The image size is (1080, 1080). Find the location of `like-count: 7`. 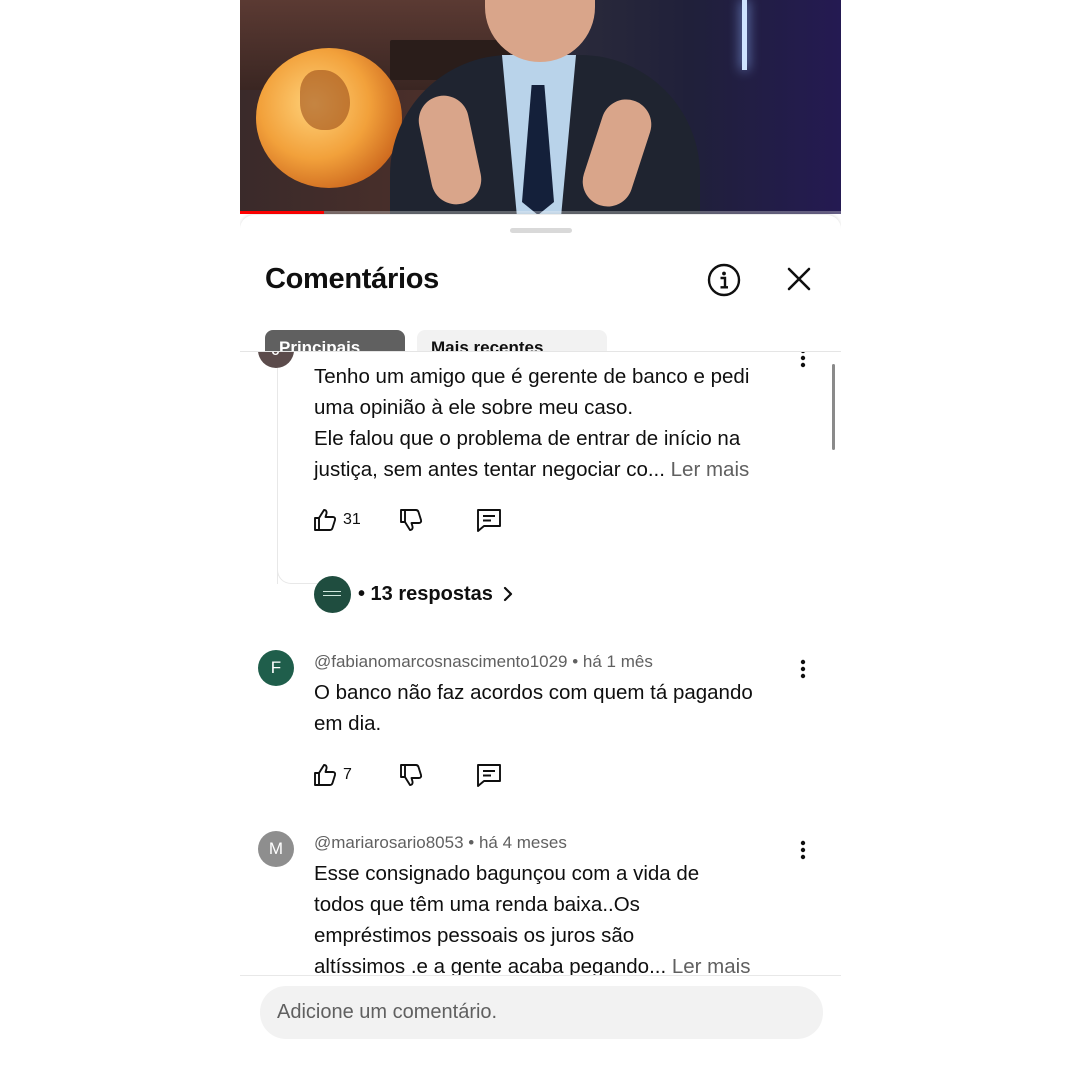

like-count: 7 is located at coordinates (347, 774).